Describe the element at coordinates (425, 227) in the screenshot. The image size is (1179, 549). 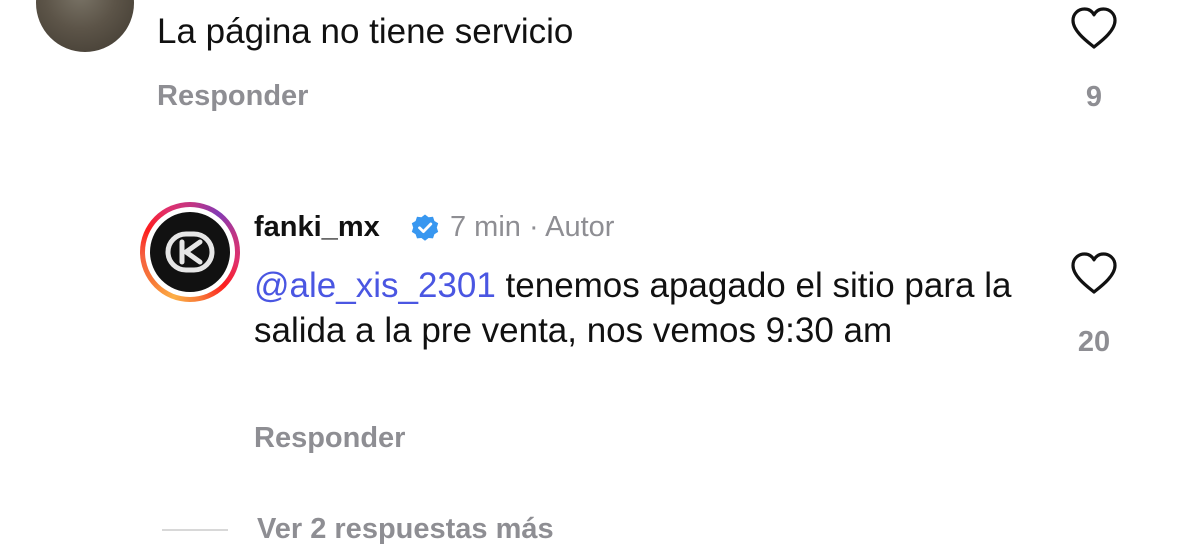
I see `verified-badge-icon` at that location.